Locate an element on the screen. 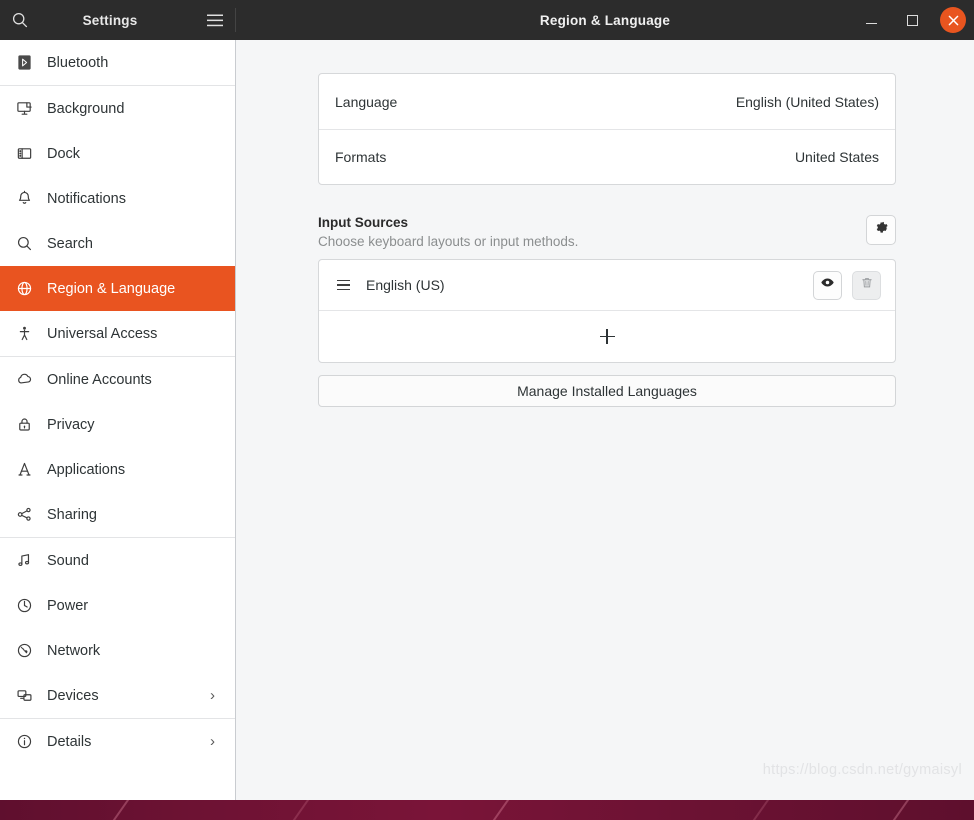  bell-icon is located at coordinates (24, 198).